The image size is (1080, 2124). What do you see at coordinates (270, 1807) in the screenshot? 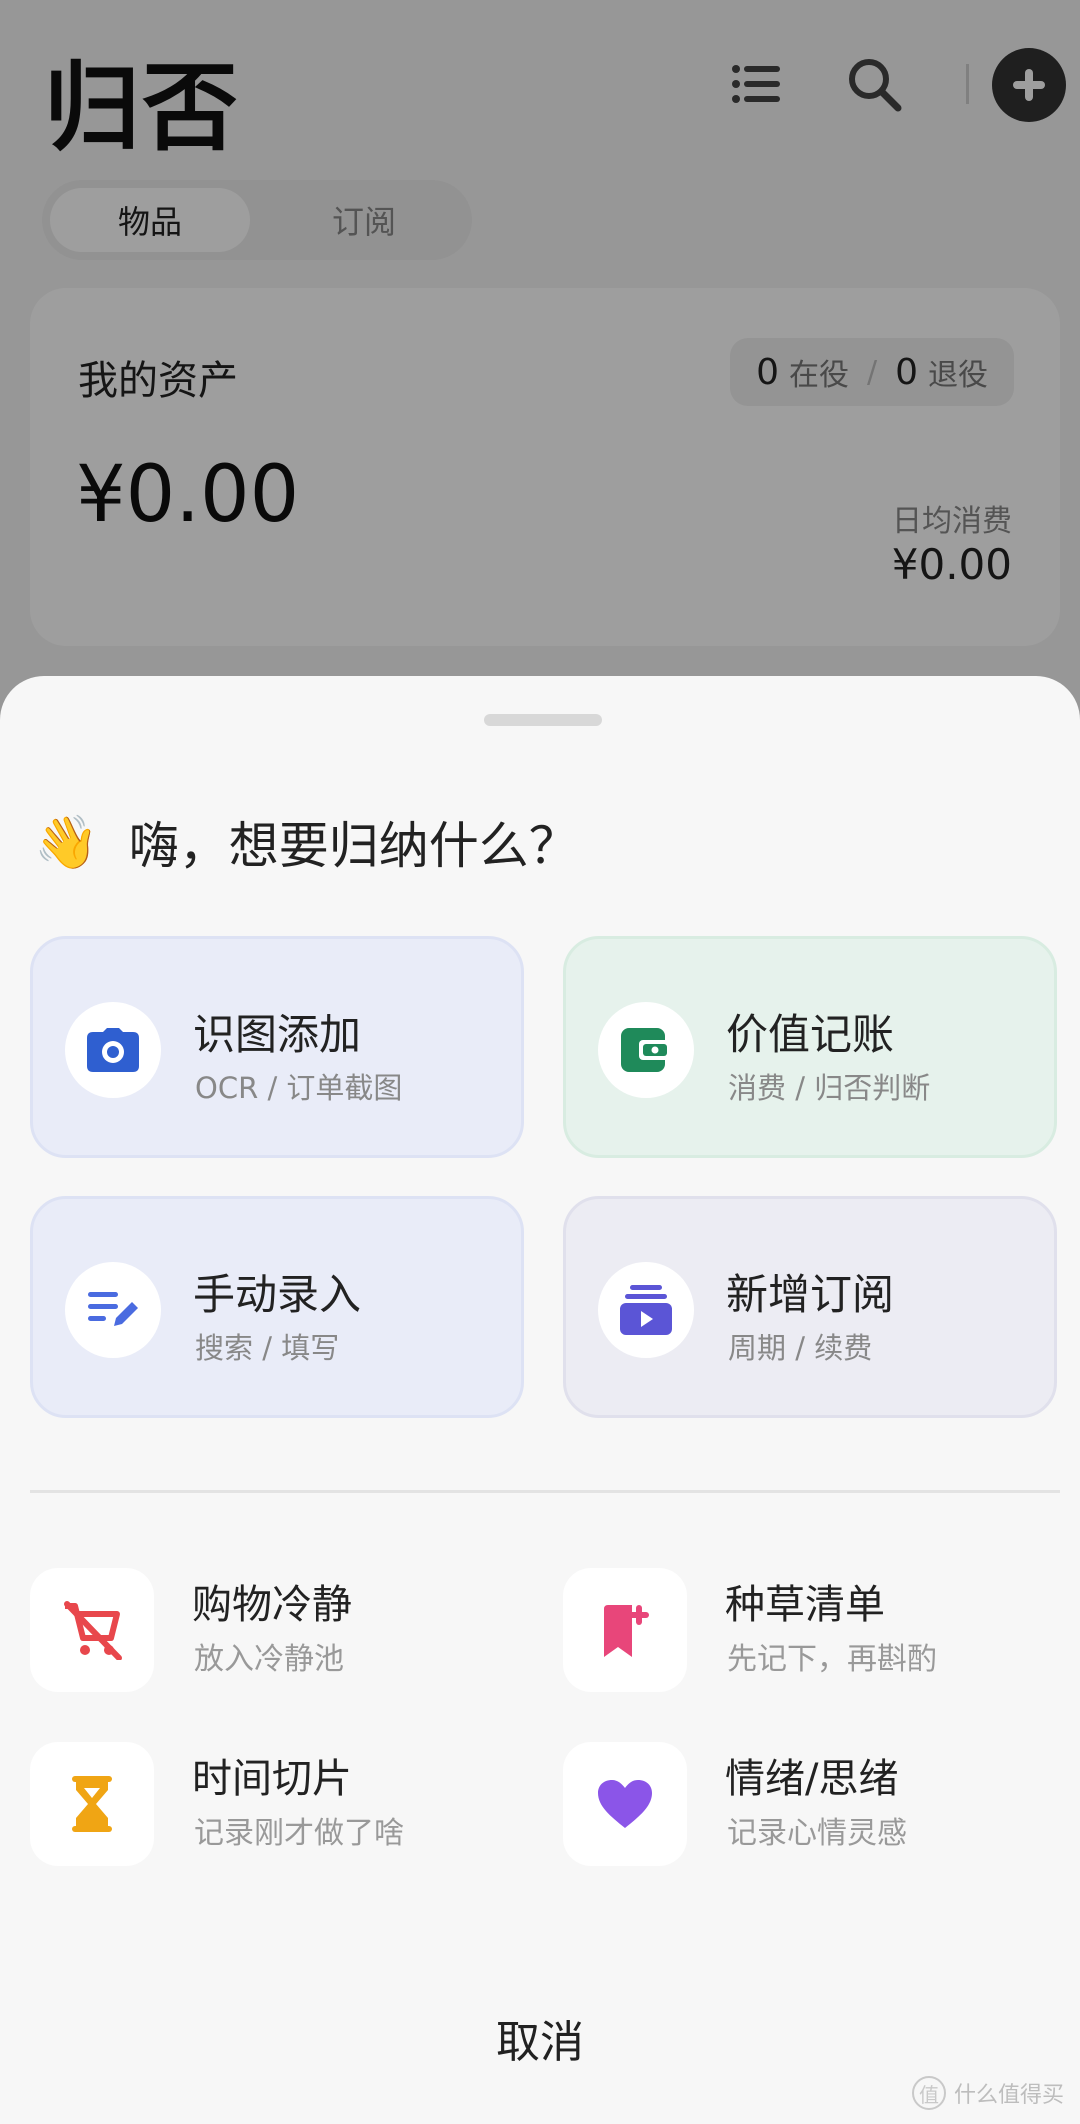
I see `time-slice-item: 时间切片 记录刚才做了啥` at bounding box center [270, 1807].